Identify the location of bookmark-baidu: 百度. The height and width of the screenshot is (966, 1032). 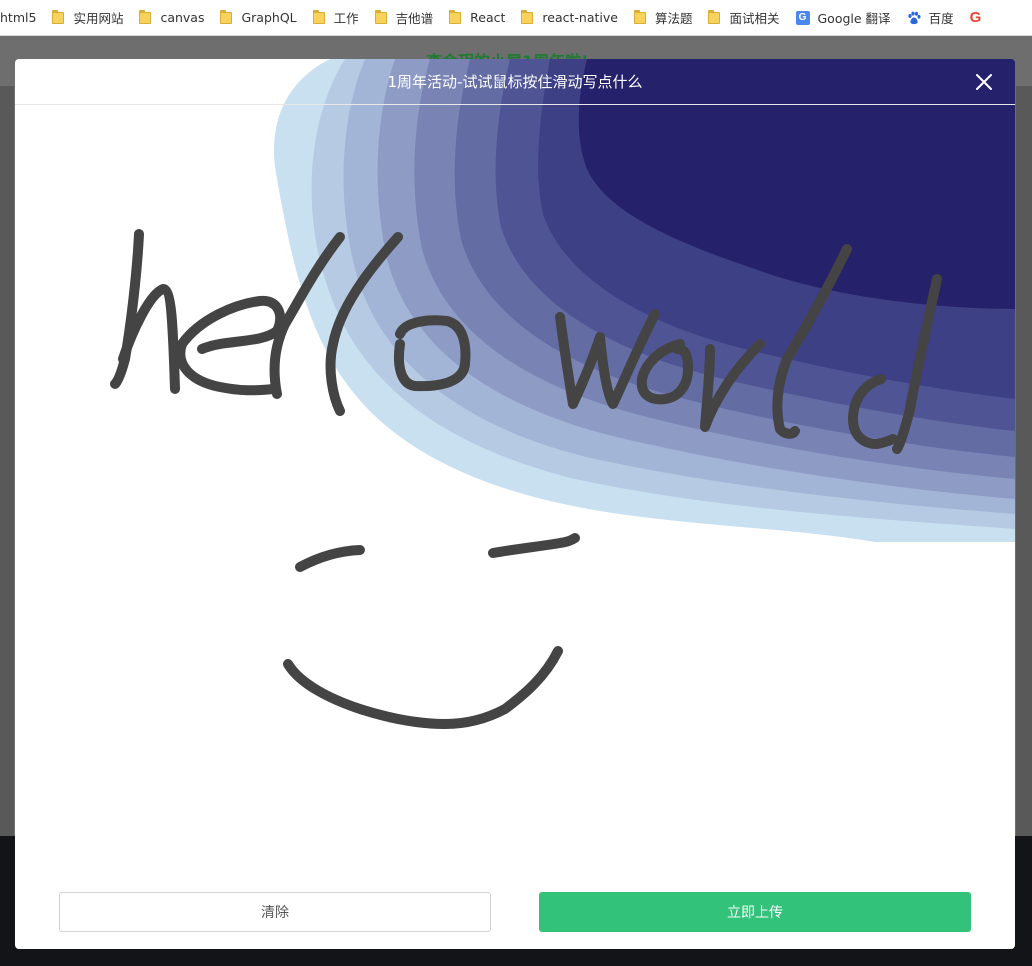
(930, 18).